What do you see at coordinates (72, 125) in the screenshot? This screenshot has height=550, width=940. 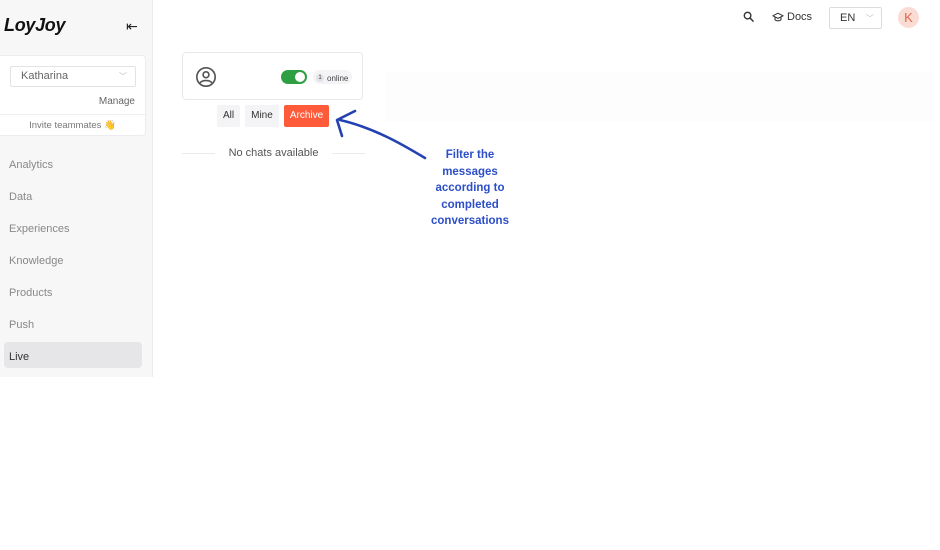 I see `invite-teammates-button: Invite teammates 👋` at bounding box center [72, 125].